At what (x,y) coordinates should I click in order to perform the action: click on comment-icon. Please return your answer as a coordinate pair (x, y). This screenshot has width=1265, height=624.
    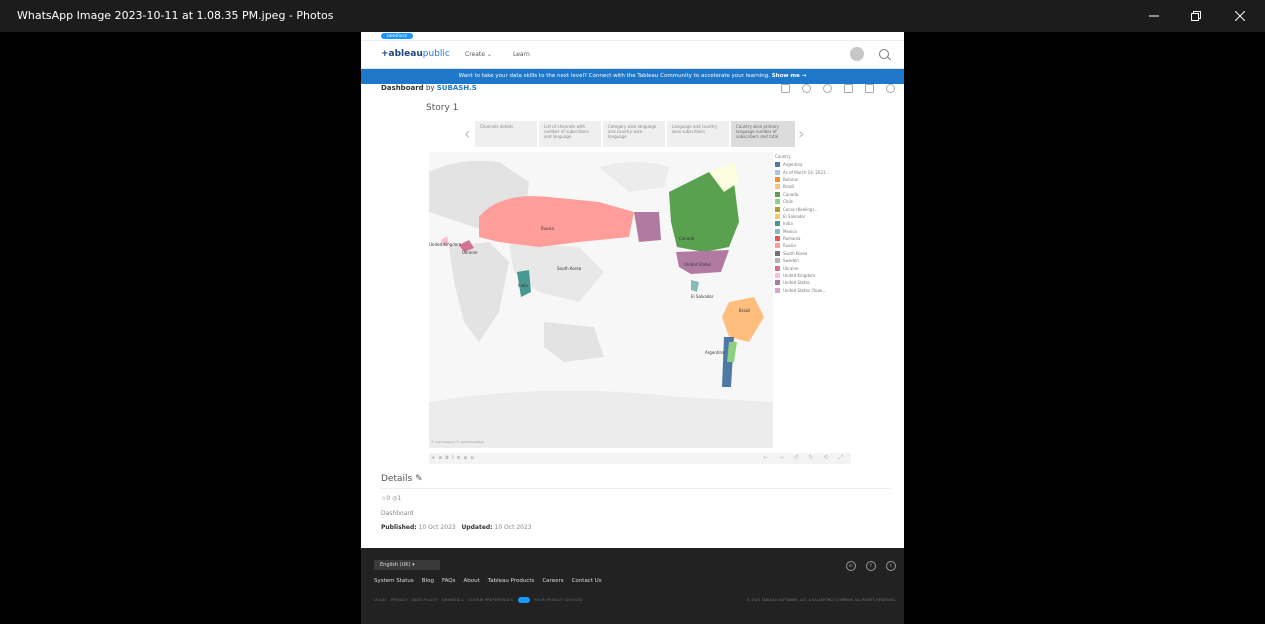
    Looking at the image, I should click on (848, 88).